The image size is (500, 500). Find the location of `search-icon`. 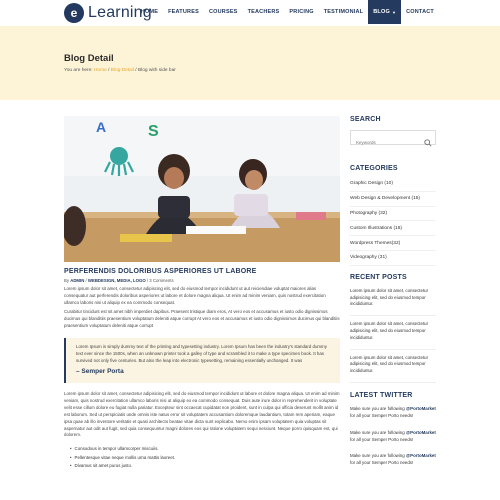

search-icon is located at coordinates (428, 143).